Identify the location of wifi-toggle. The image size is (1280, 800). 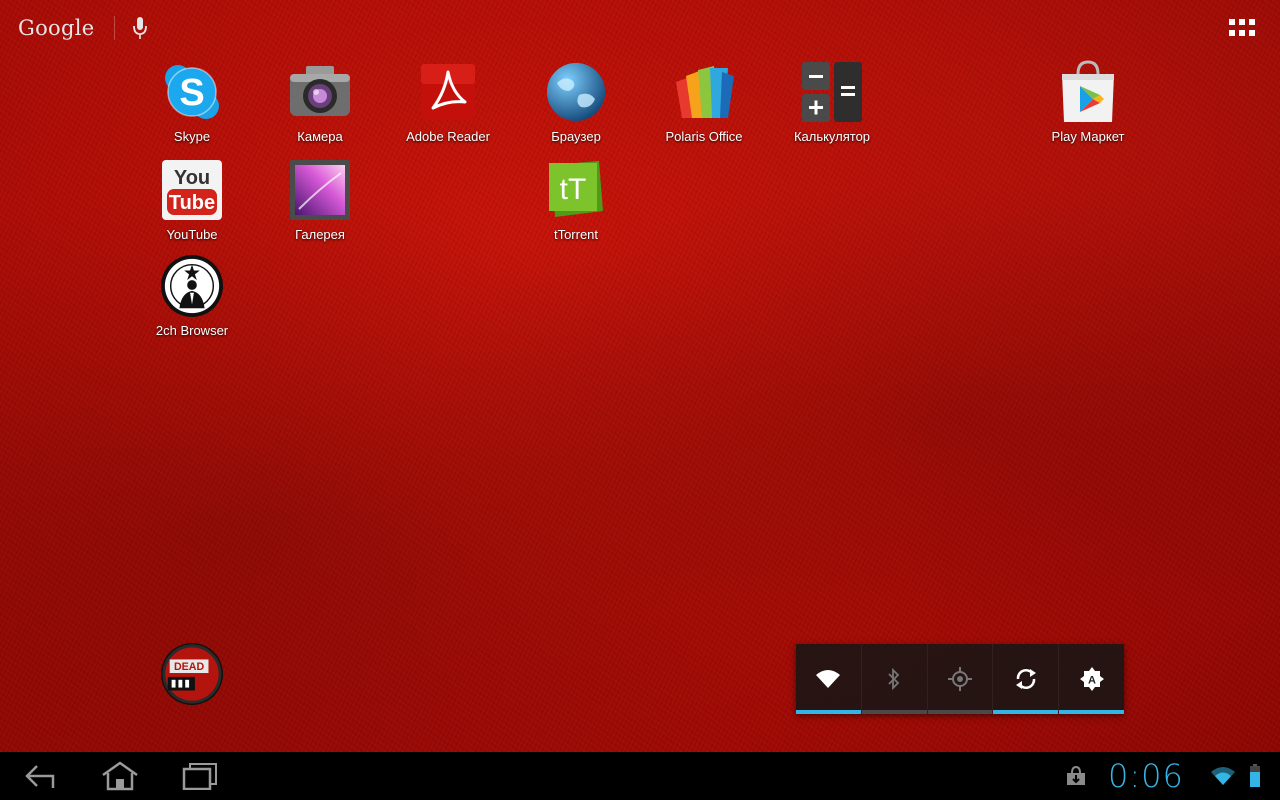
(829, 679).